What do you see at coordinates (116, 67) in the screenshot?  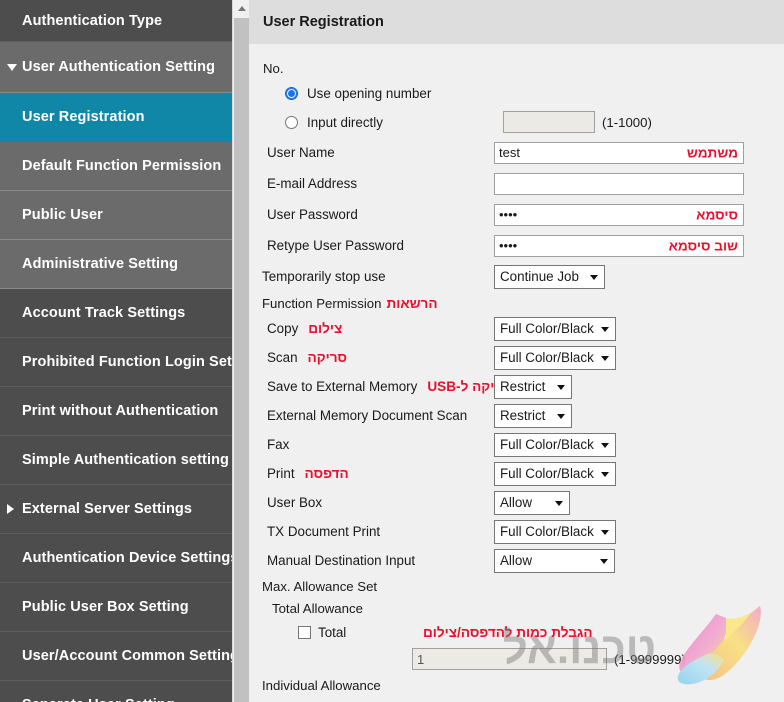 I see `sidebar-item-user-authentication-setting: User Authentication Setting` at bounding box center [116, 67].